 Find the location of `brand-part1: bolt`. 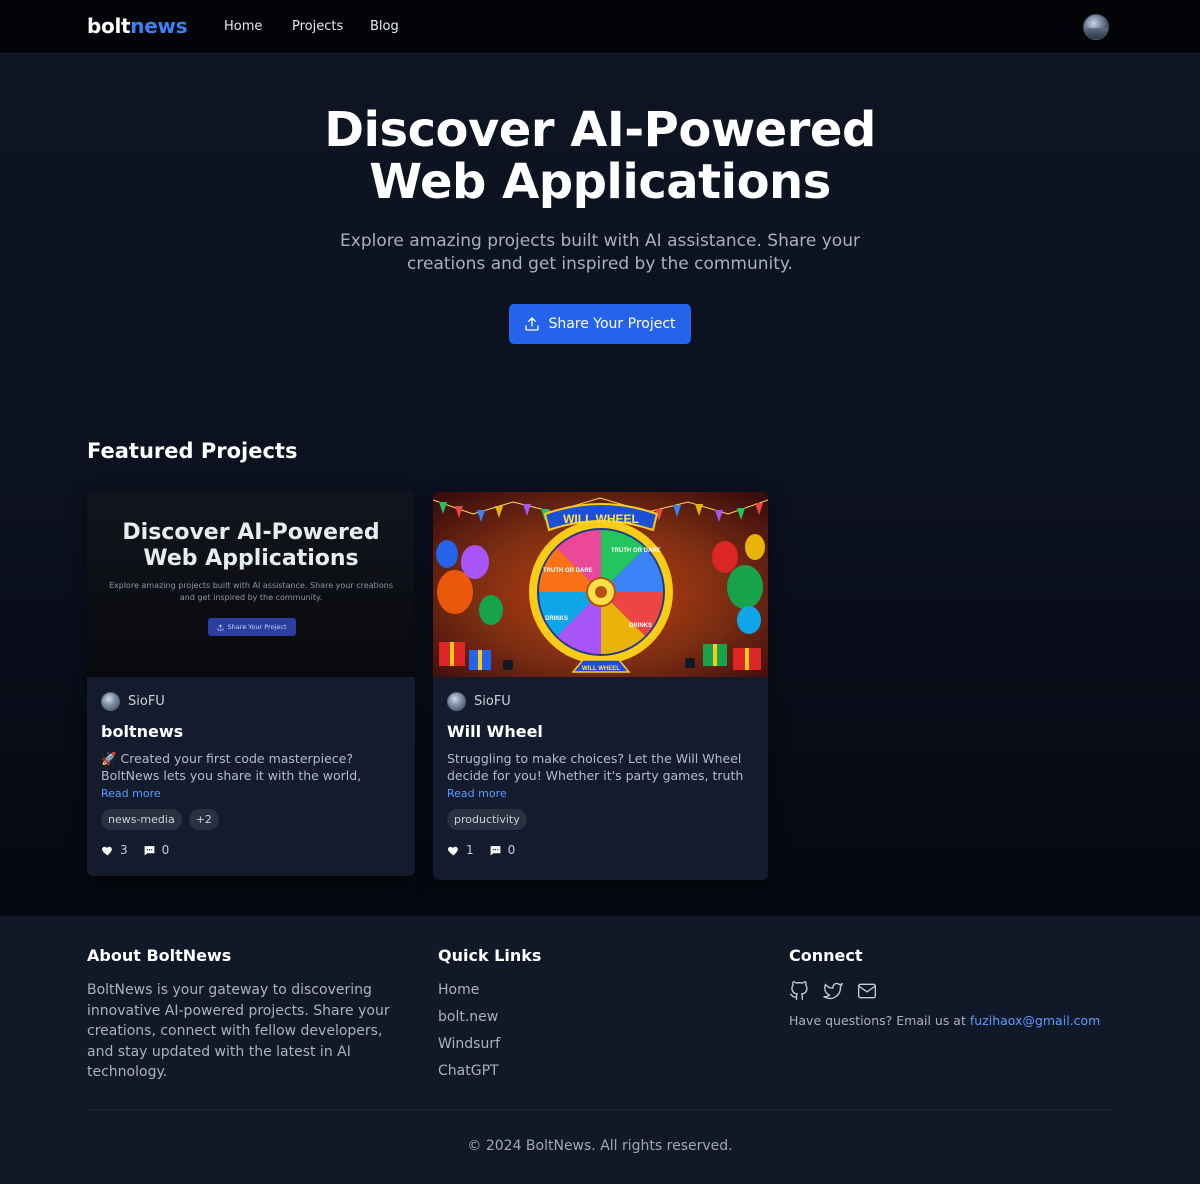

brand-part1: bolt is located at coordinates (109, 26).